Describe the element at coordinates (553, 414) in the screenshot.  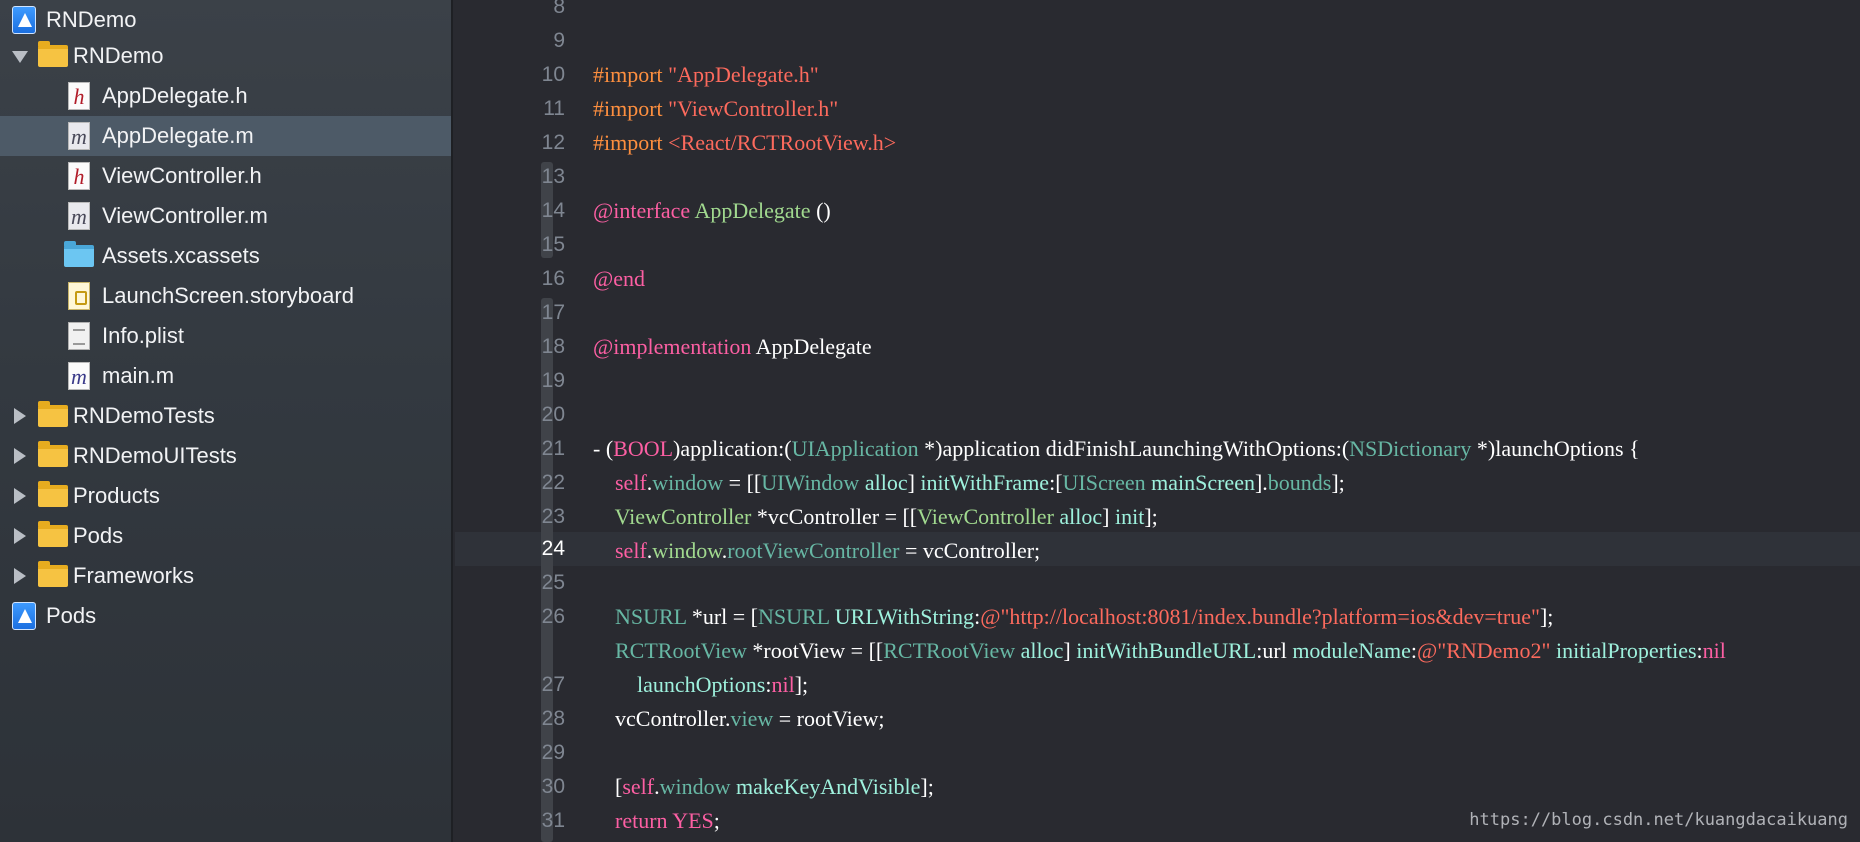
I see `line-number: 20` at that location.